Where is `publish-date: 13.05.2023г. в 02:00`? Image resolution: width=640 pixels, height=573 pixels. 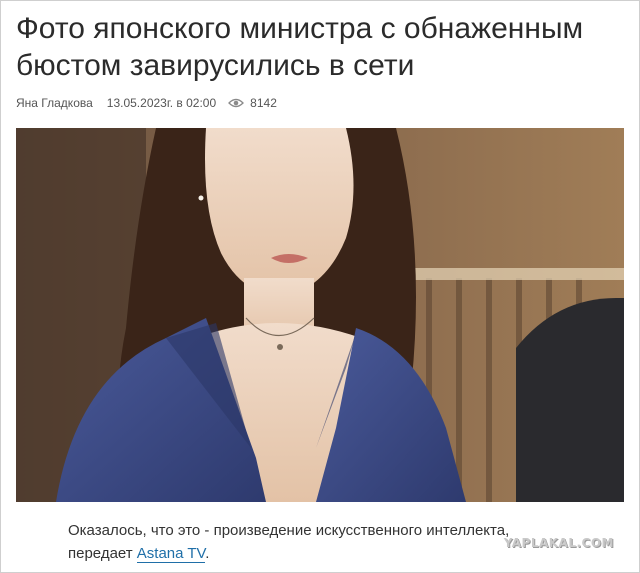
publish-date: 13.05.2023г. в 02:00 is located at coordinates (161, 103).